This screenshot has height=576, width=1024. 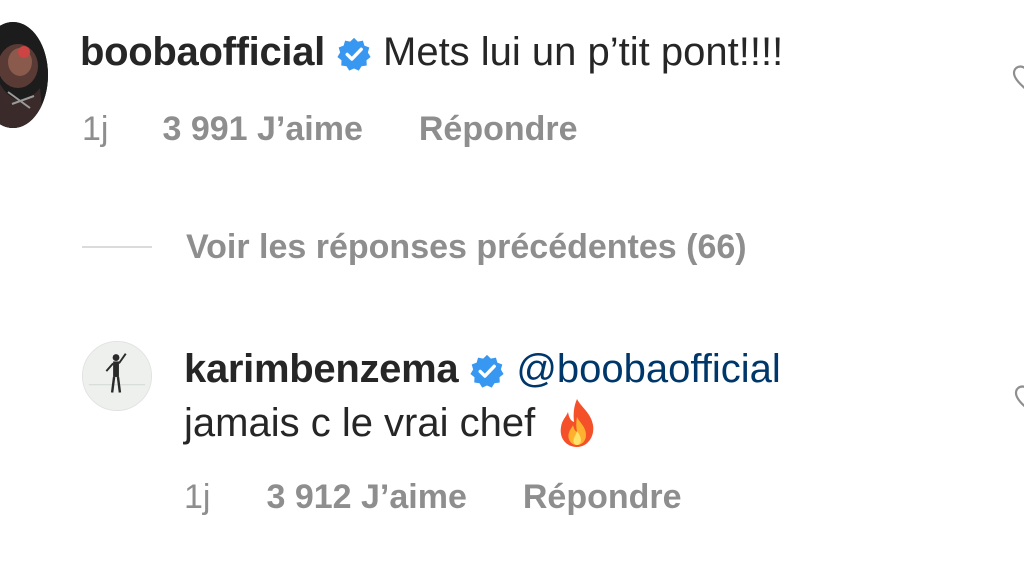 I want to click on view-previous-replies-label: Voir les réponses précédentes (66), so click(x=466, y=246).